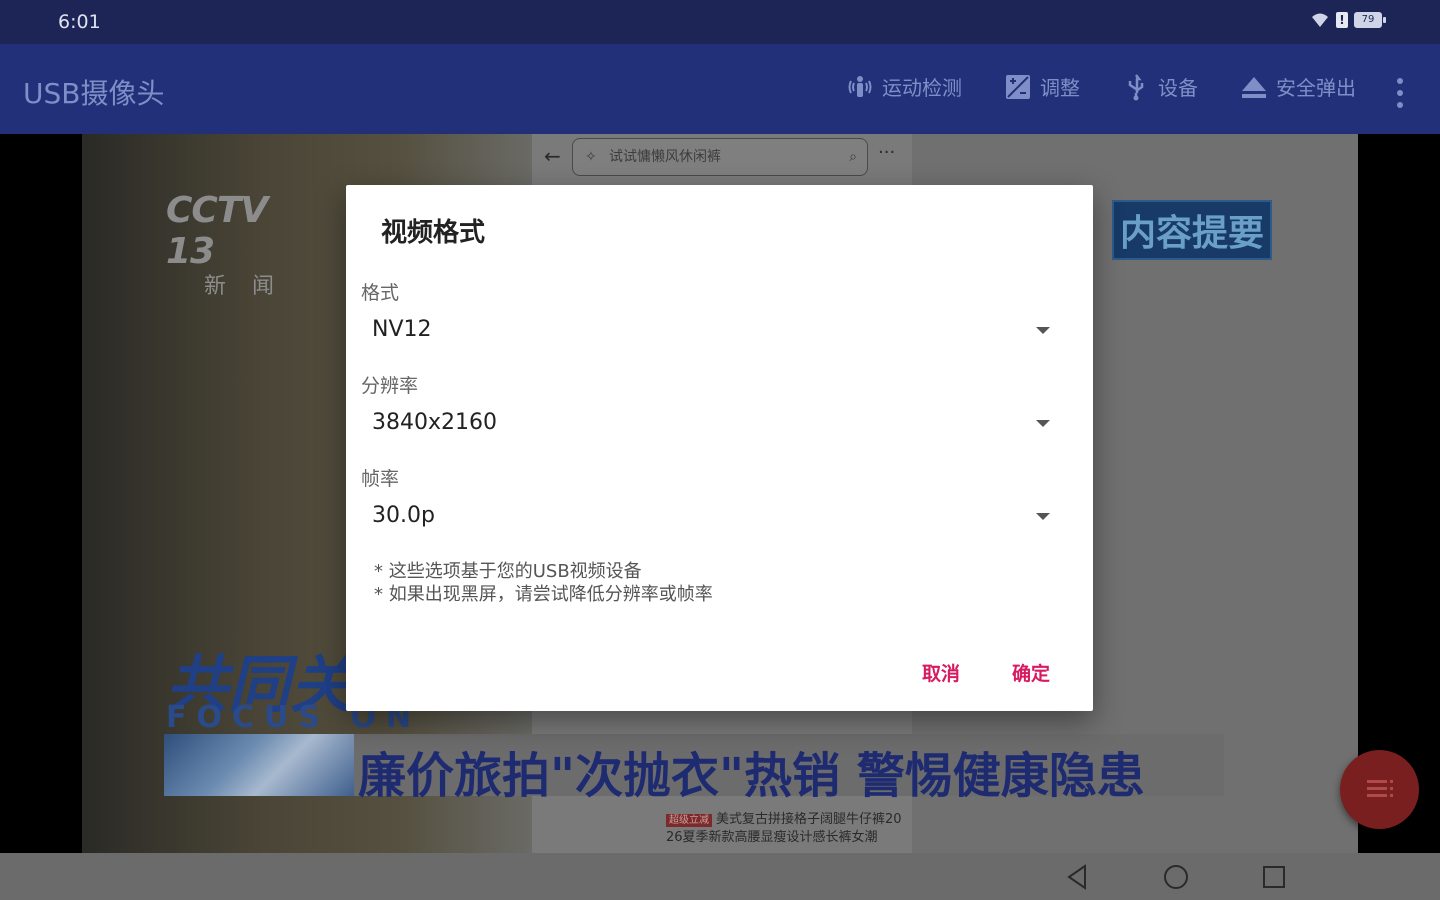 The width and height of the screenshot is (1440, 900). What do you see at coordinates (1178, 88) in the screenshot?
I see `device-label: 设备` at bounding box center [1178, 88].